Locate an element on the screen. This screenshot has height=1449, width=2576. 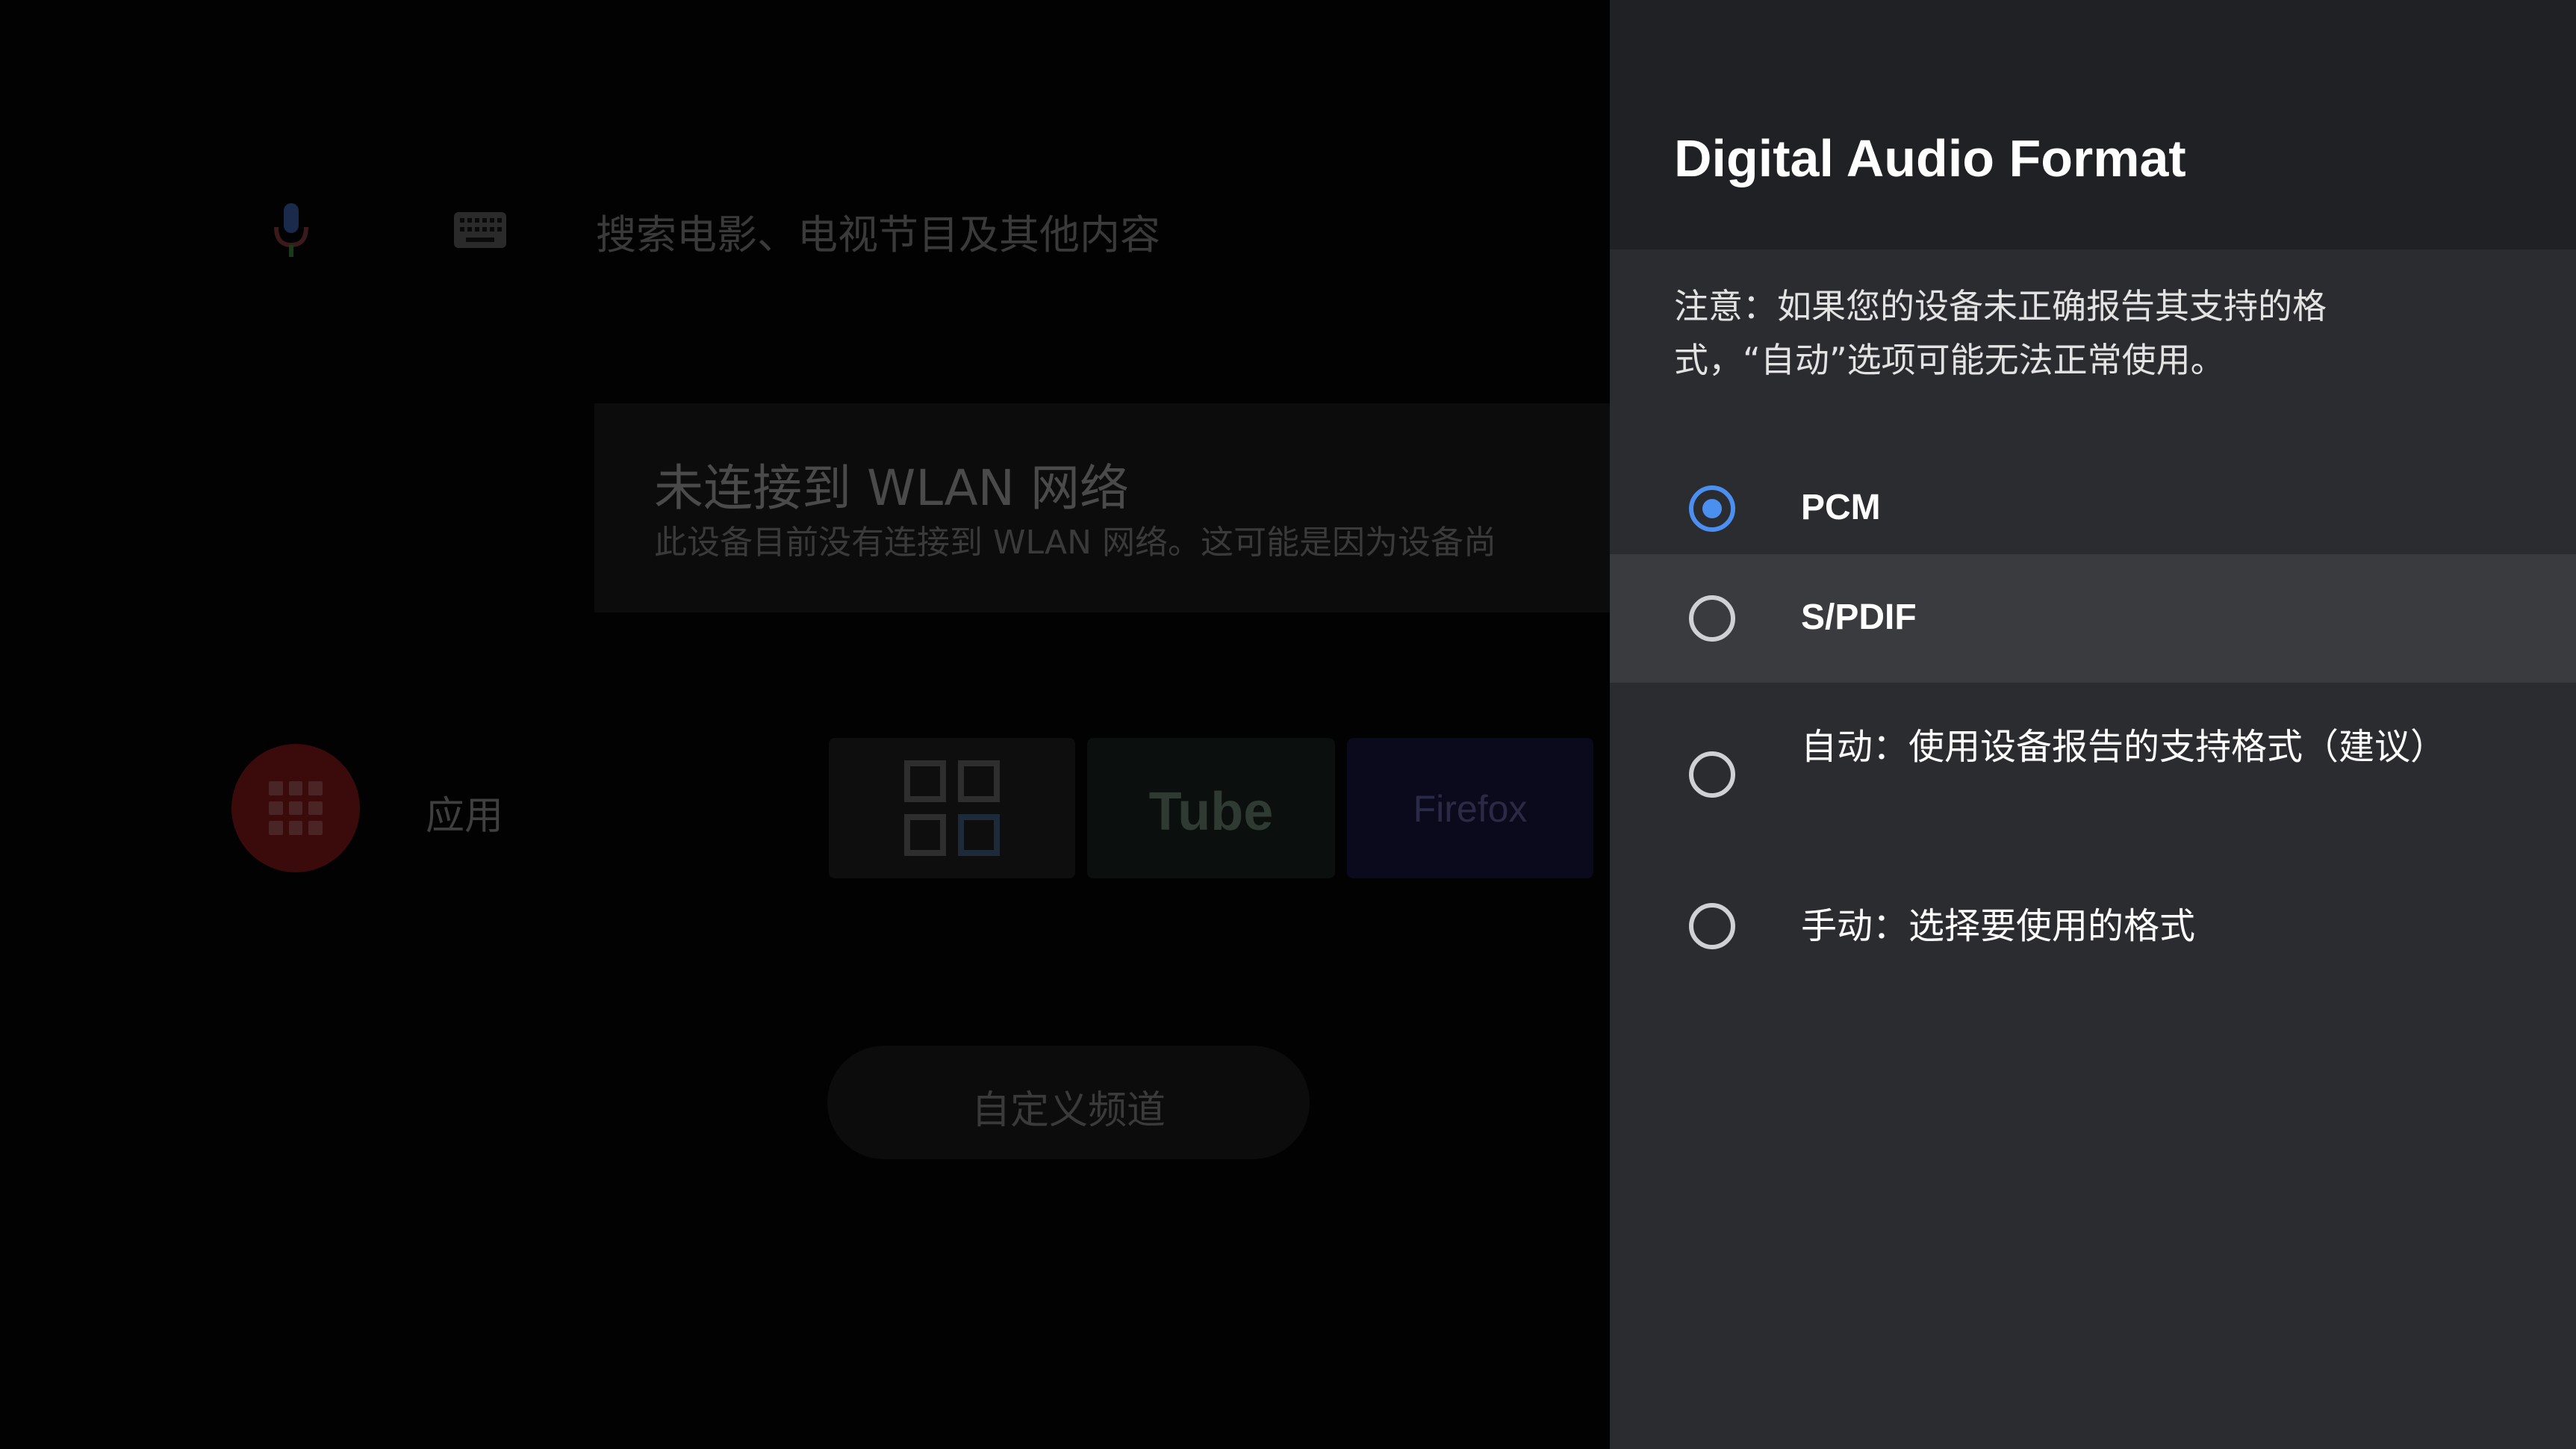
option-label: S/PDIF is located at coordinates (1859, 618).